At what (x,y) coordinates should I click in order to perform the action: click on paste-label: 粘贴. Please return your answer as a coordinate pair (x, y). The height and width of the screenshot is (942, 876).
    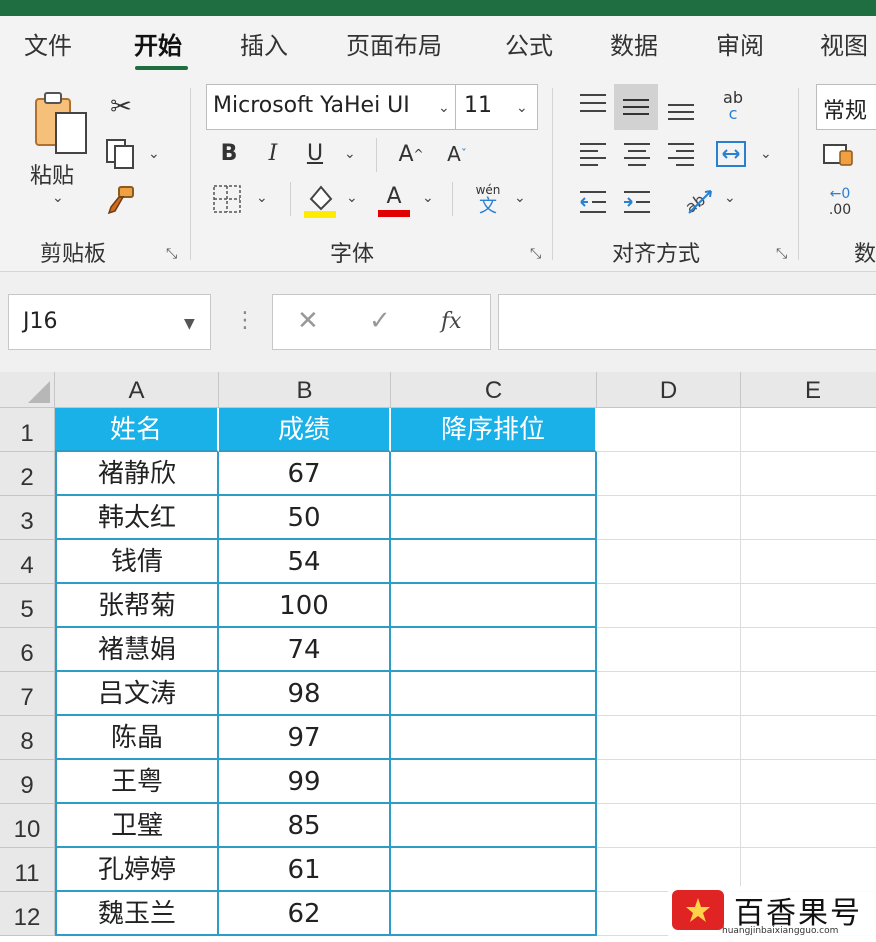
    Looking at the image, I should click on (52, 174).